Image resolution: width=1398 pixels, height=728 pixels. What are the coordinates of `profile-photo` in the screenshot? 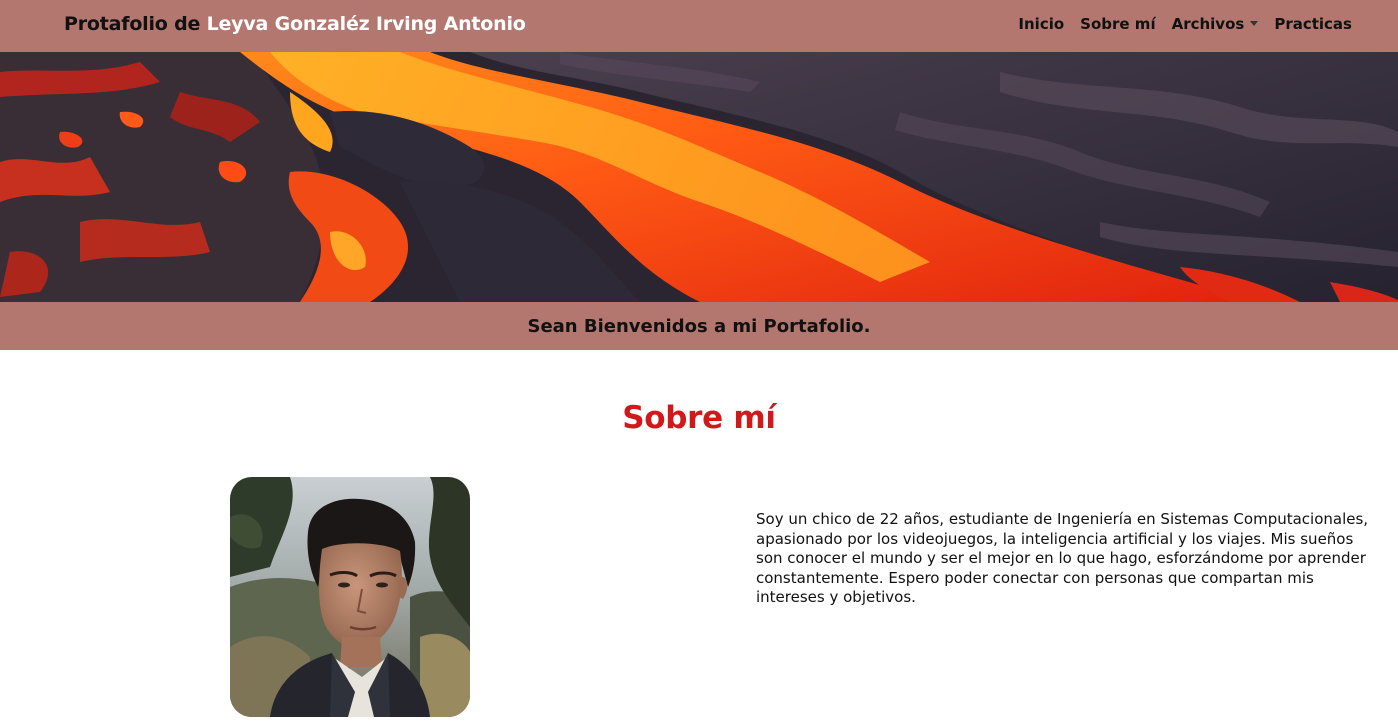 It's located at (350, 597).